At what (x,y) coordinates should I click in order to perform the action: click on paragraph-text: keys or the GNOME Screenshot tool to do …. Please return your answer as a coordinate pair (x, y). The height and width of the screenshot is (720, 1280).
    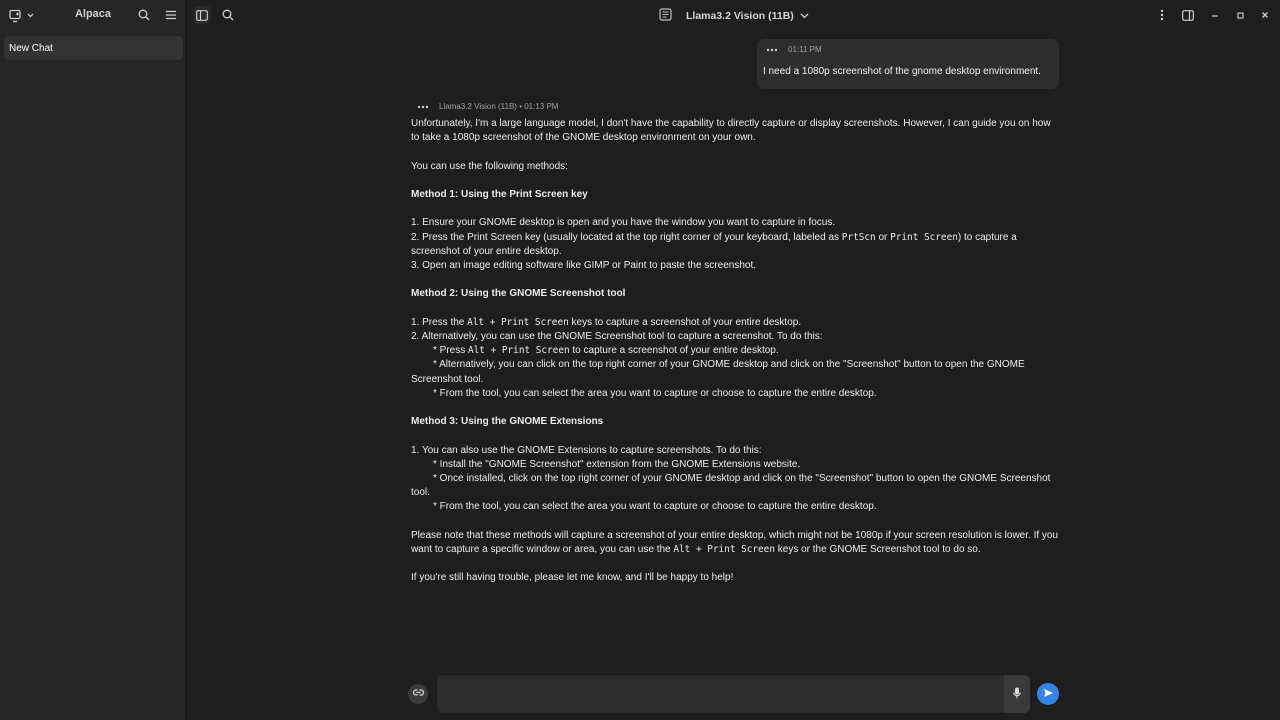
    Looking at the image, I should click on (877, 549).